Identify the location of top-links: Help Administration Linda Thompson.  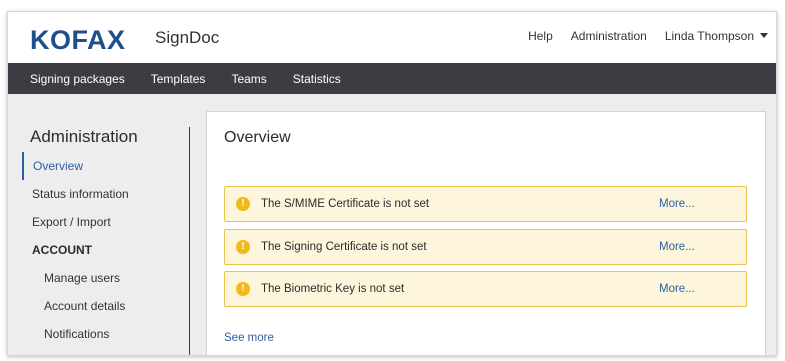
(639, 36).